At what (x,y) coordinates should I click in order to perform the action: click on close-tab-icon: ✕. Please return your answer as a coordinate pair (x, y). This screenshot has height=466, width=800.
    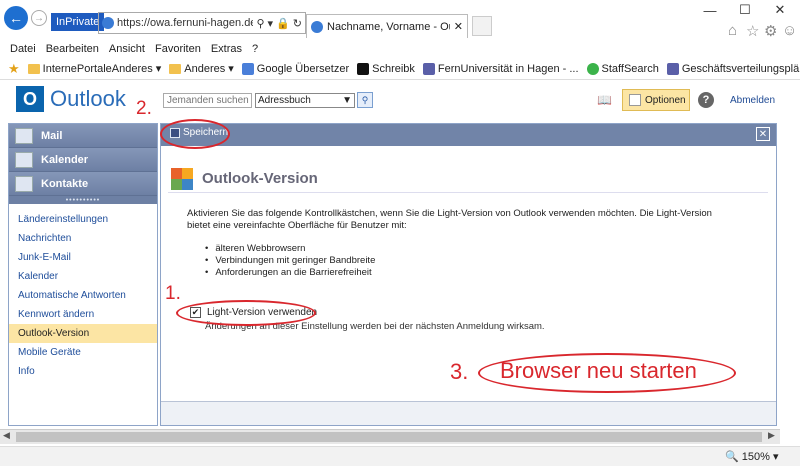
    Looking at the image, I should click on (458, 26).